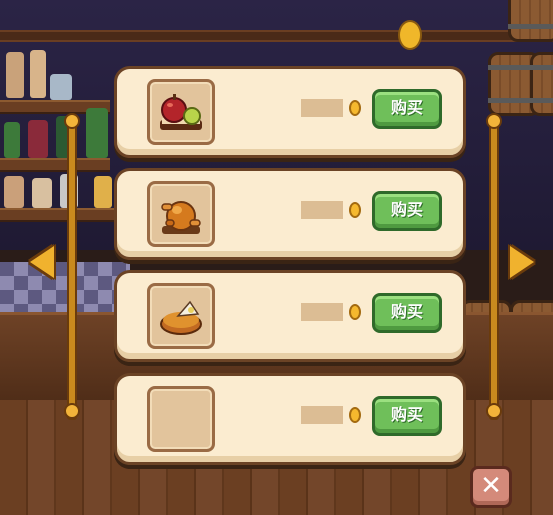  What do you see at coordinates (491, 487) in the screenshot?
I see `close-button: ✕` at bounding box center [491, 487].